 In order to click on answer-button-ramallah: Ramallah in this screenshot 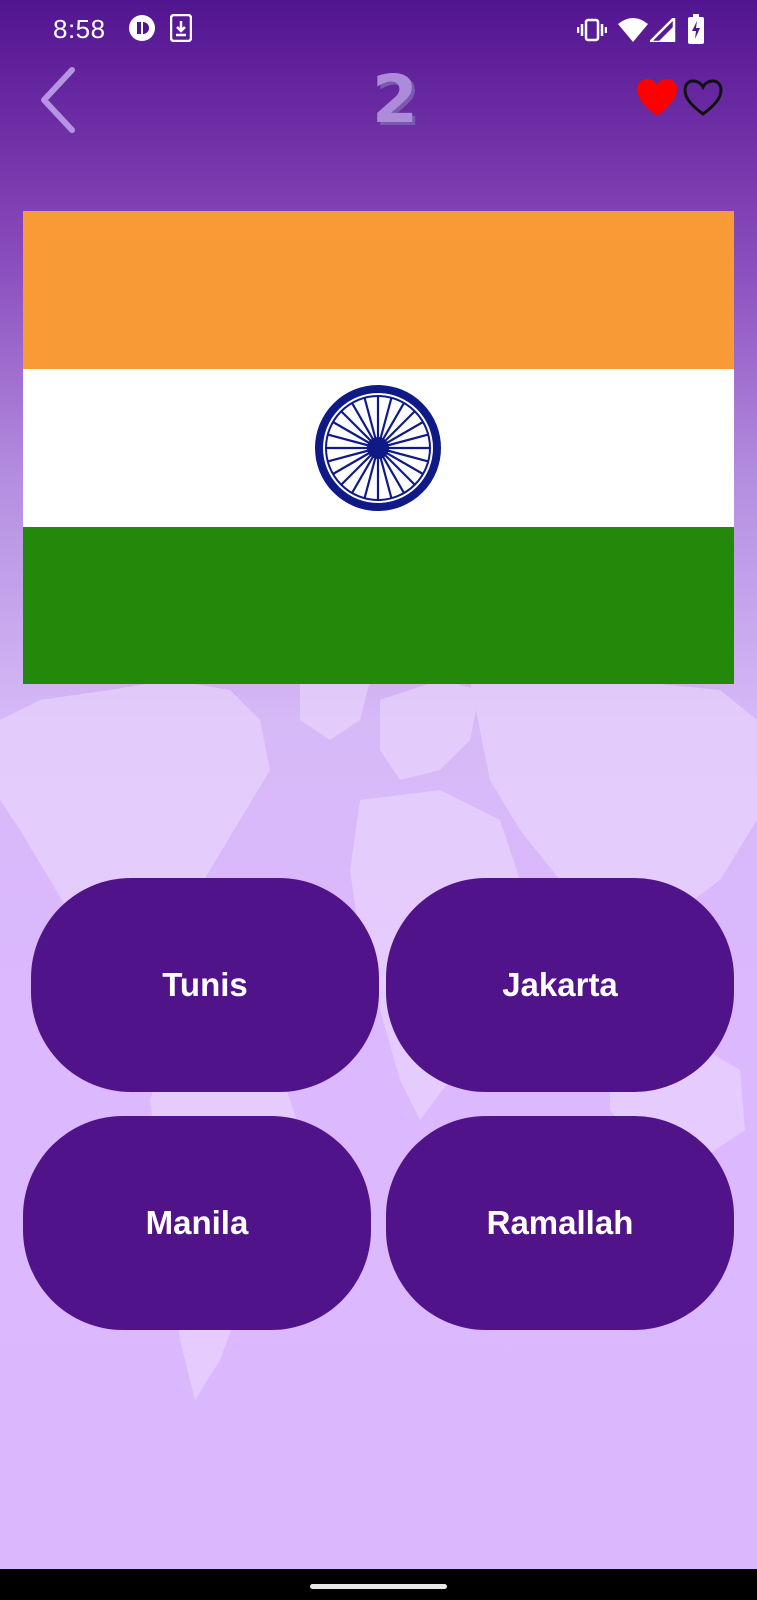, I will do `click(560, 1223)`.